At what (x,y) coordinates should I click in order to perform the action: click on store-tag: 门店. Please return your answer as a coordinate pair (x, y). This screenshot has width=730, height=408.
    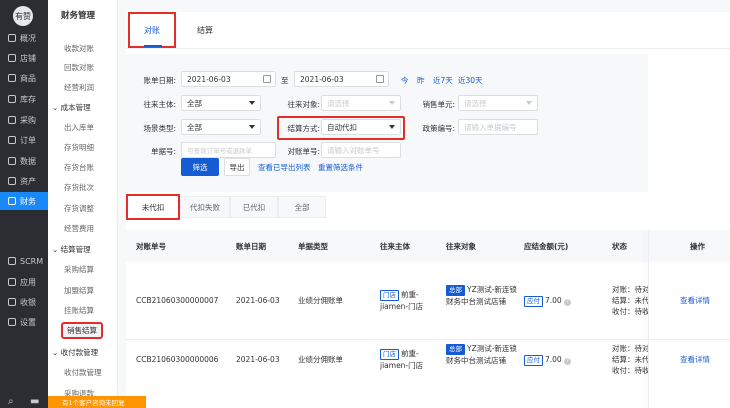
    Looking at the image, I should click on (389, 295).